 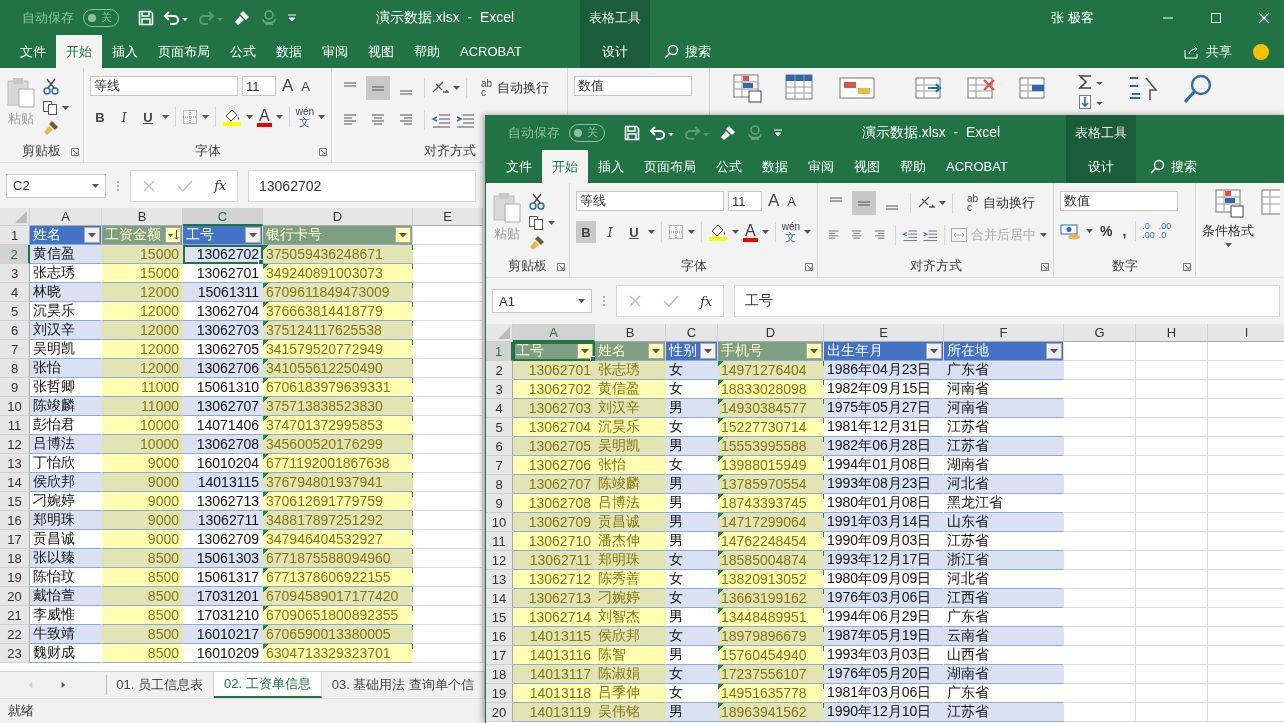 What do you see at coordinates (718, 232) in the screenshot?
I see `fill-color-icon` at bounding box center [718, 232].